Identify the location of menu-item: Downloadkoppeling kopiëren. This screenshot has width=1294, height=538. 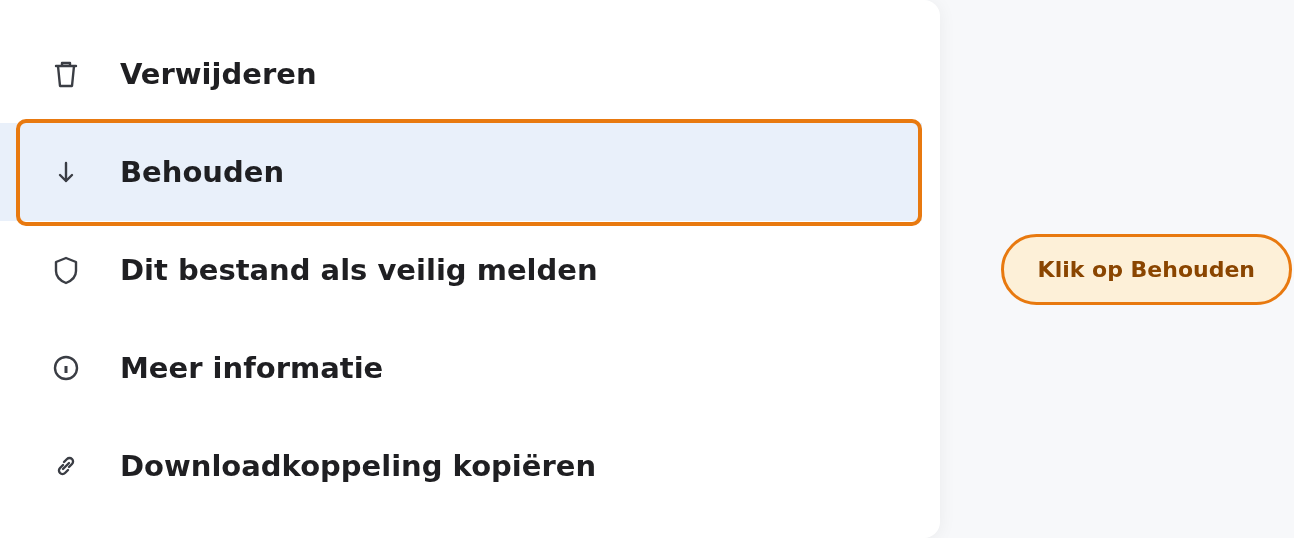
(461, 466).